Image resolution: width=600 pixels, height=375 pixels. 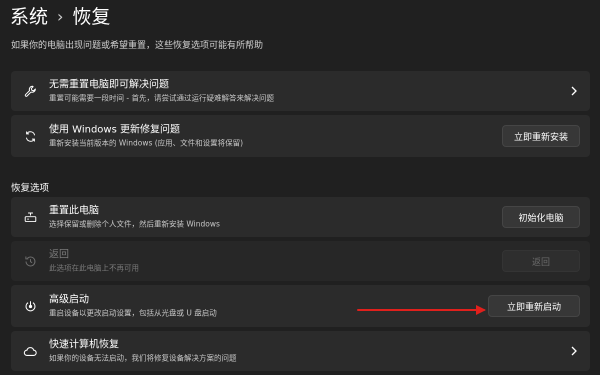 I want to click on card-description: 重新安装当前版本的 Windows (应用、文件和设置将保留), so click(x=146, y=143).